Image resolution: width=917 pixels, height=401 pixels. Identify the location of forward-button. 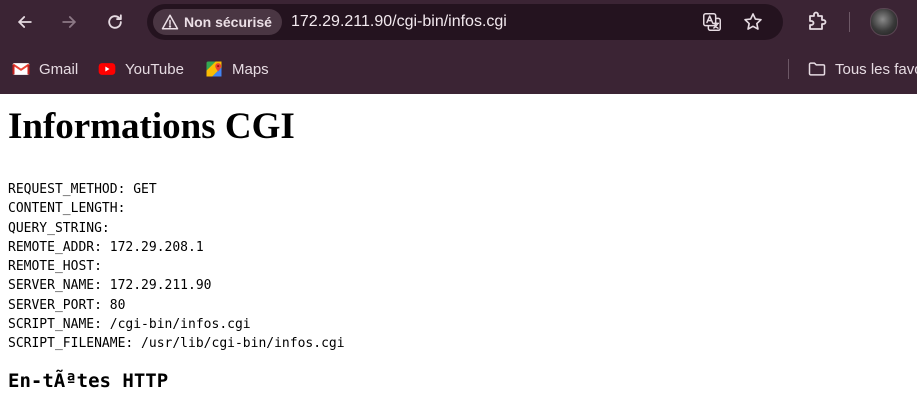
(69, 22).